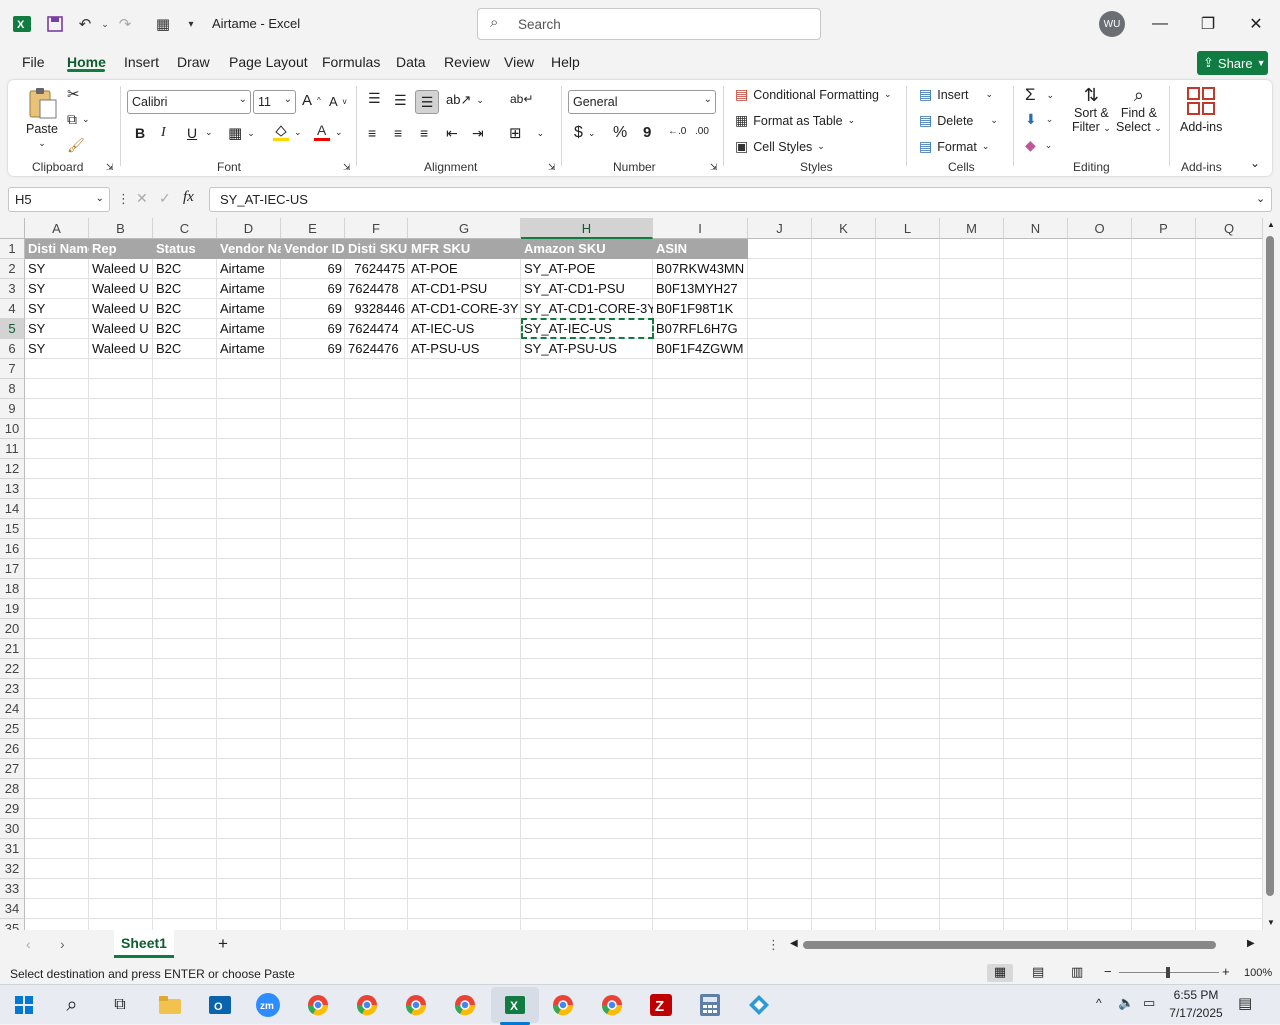 Image resolution: width=1280 pixels, height=1025 pixels. Describe the element at coordinates (1108, 971) in the screenshot. I see `zoom-out-icon: −` at that location.